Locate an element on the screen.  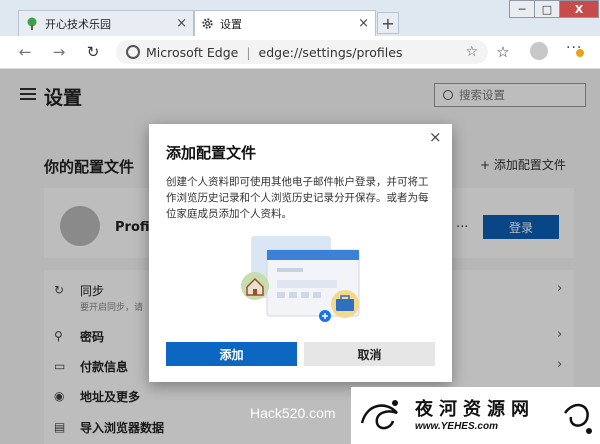
minimize-button: ─ is located at coordinates (522, 9).